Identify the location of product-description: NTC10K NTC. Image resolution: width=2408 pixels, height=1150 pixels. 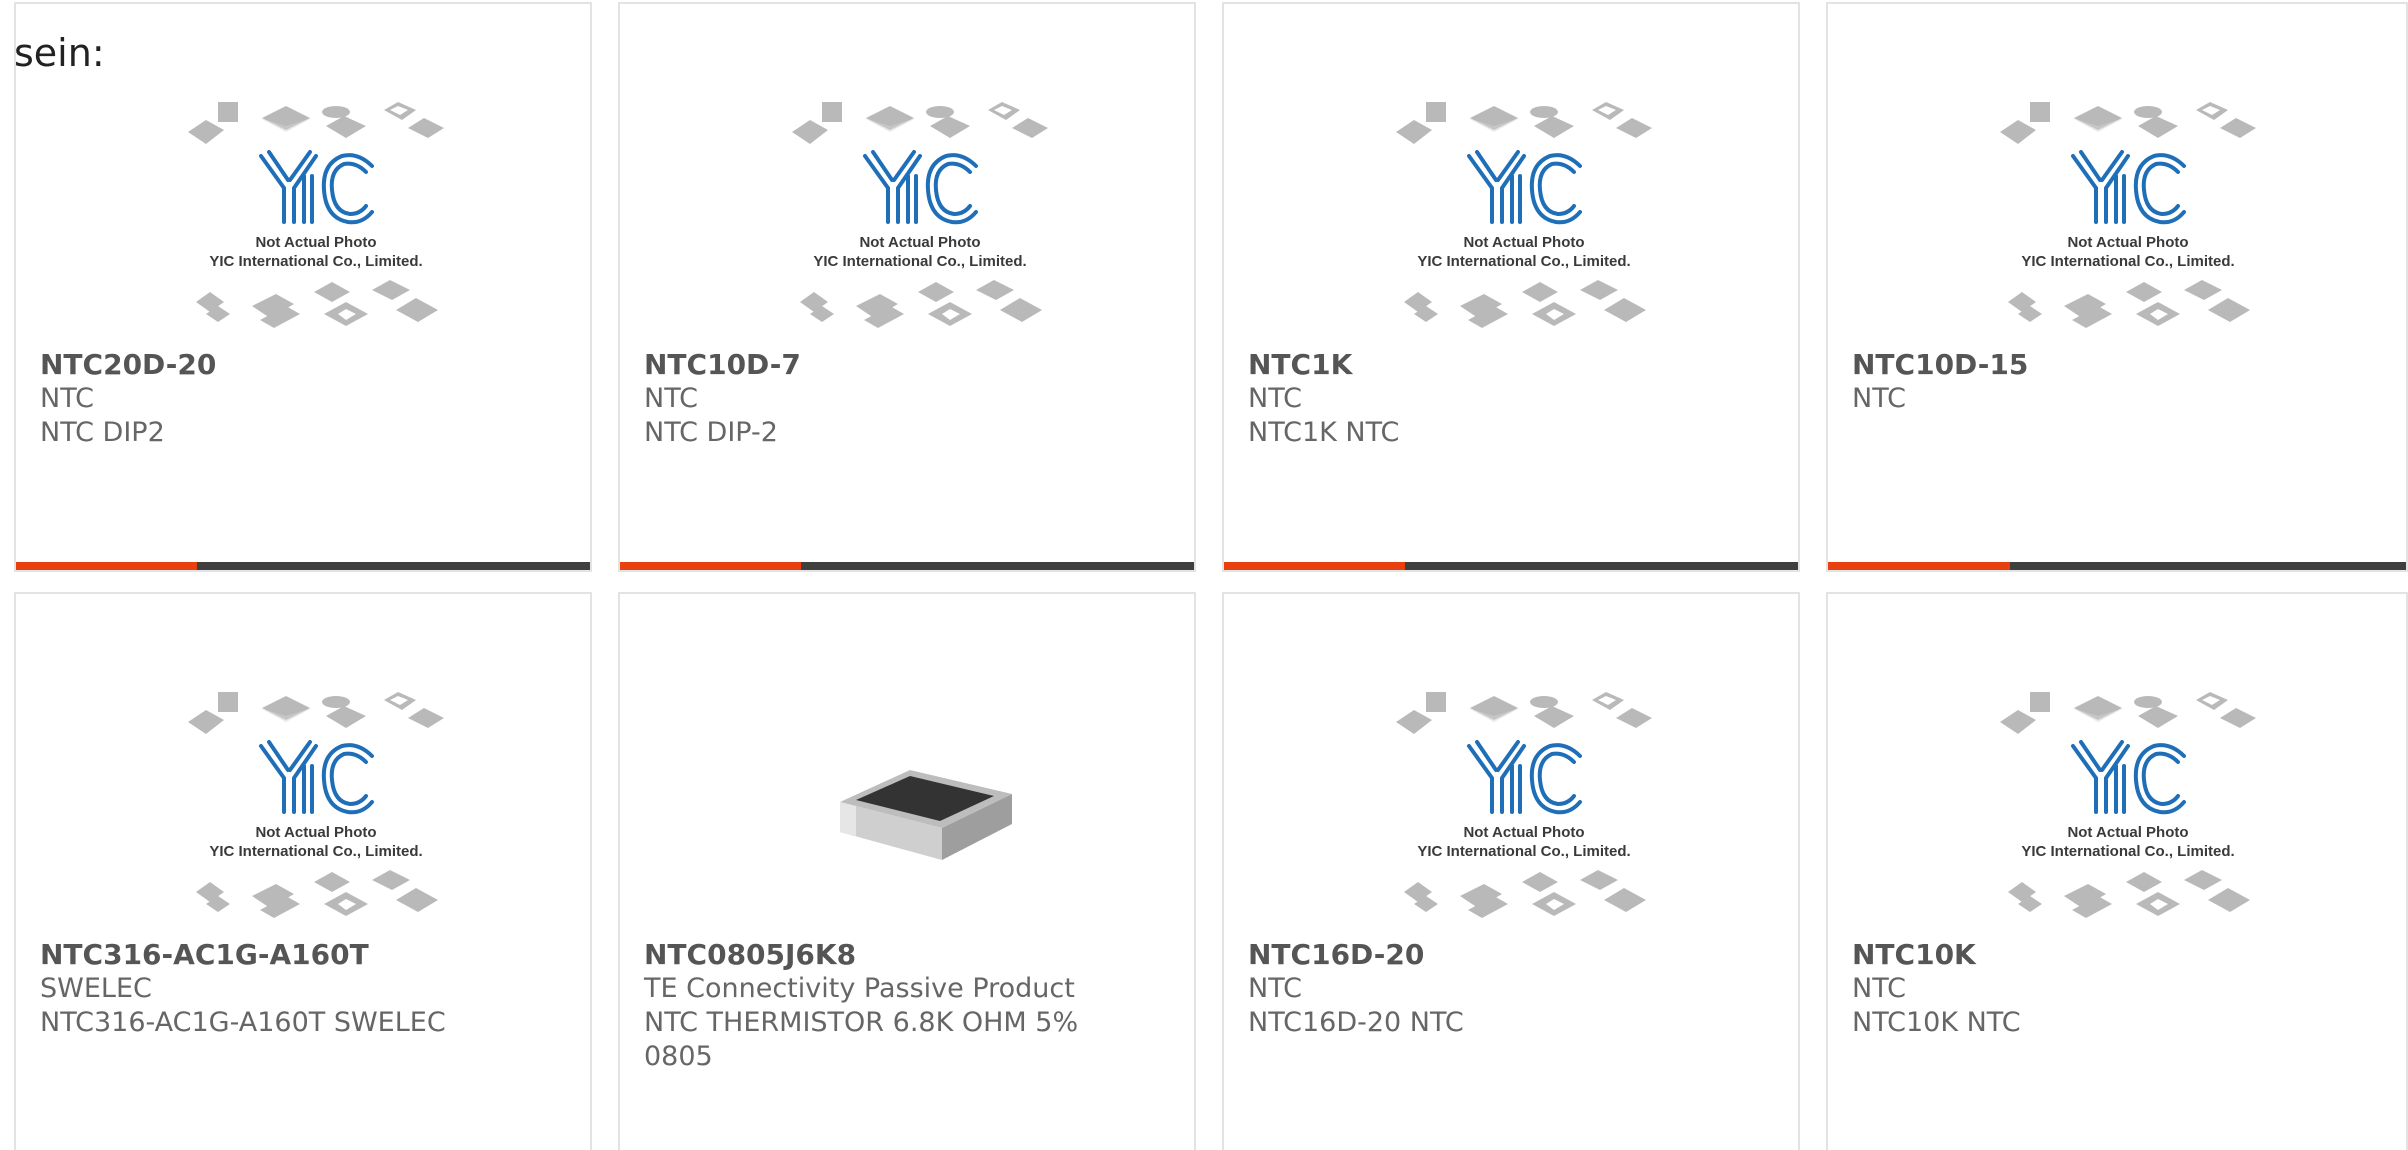
(1936, 1022).